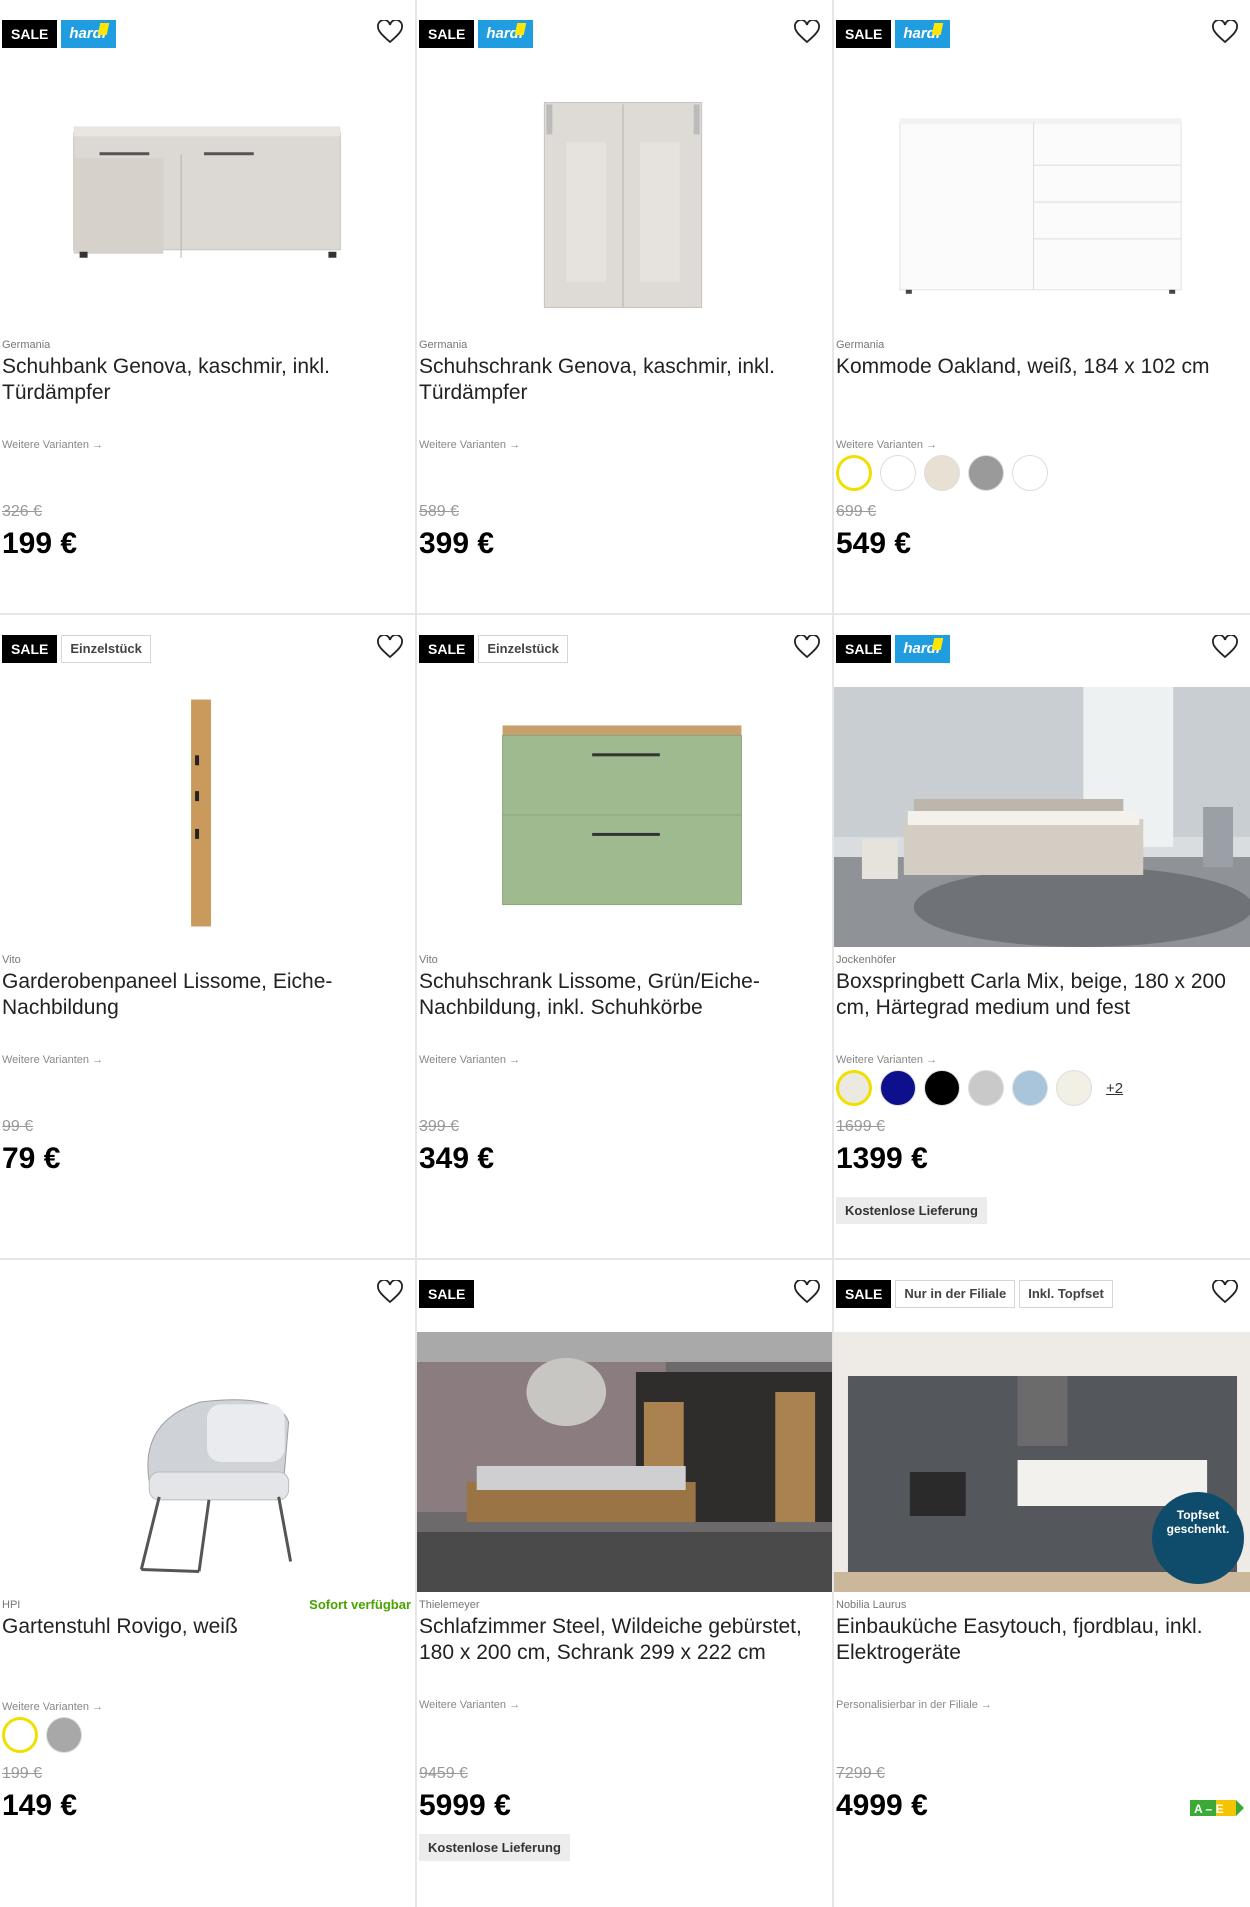 The image size is (1250, 1907). I want to click on brand: Jockenhöfer, so click(866, 960).